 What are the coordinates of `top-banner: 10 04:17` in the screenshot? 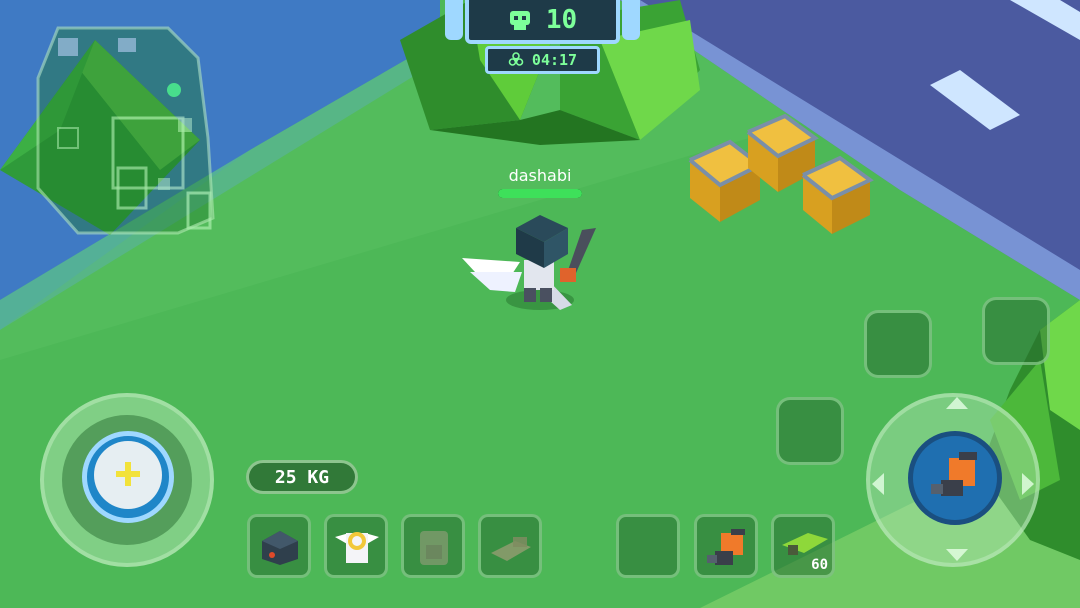 It's located at (542, 40).